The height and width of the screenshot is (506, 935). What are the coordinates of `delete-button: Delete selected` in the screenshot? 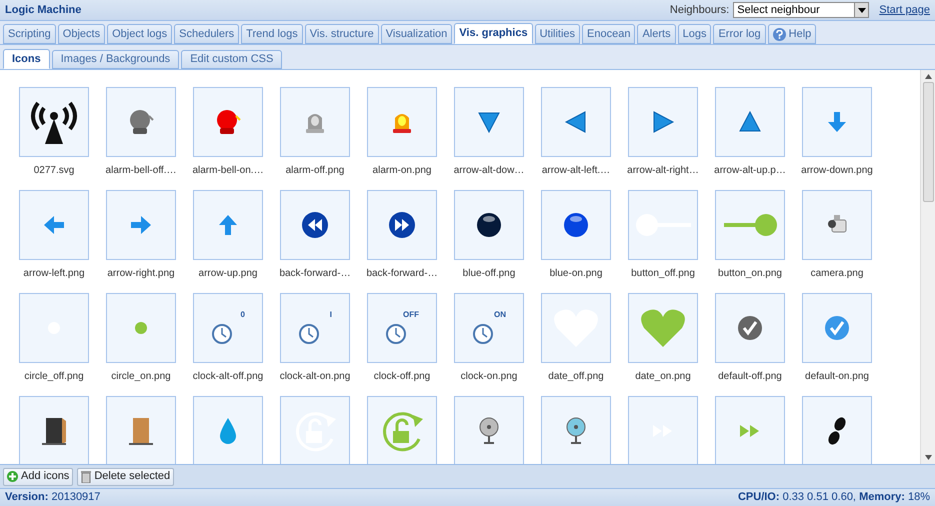 It's located at (125, 477).